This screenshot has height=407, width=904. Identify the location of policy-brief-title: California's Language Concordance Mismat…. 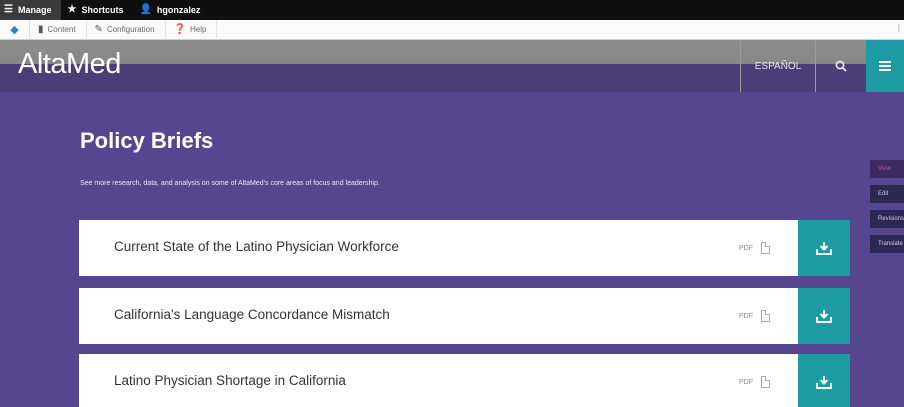
(252, 314).